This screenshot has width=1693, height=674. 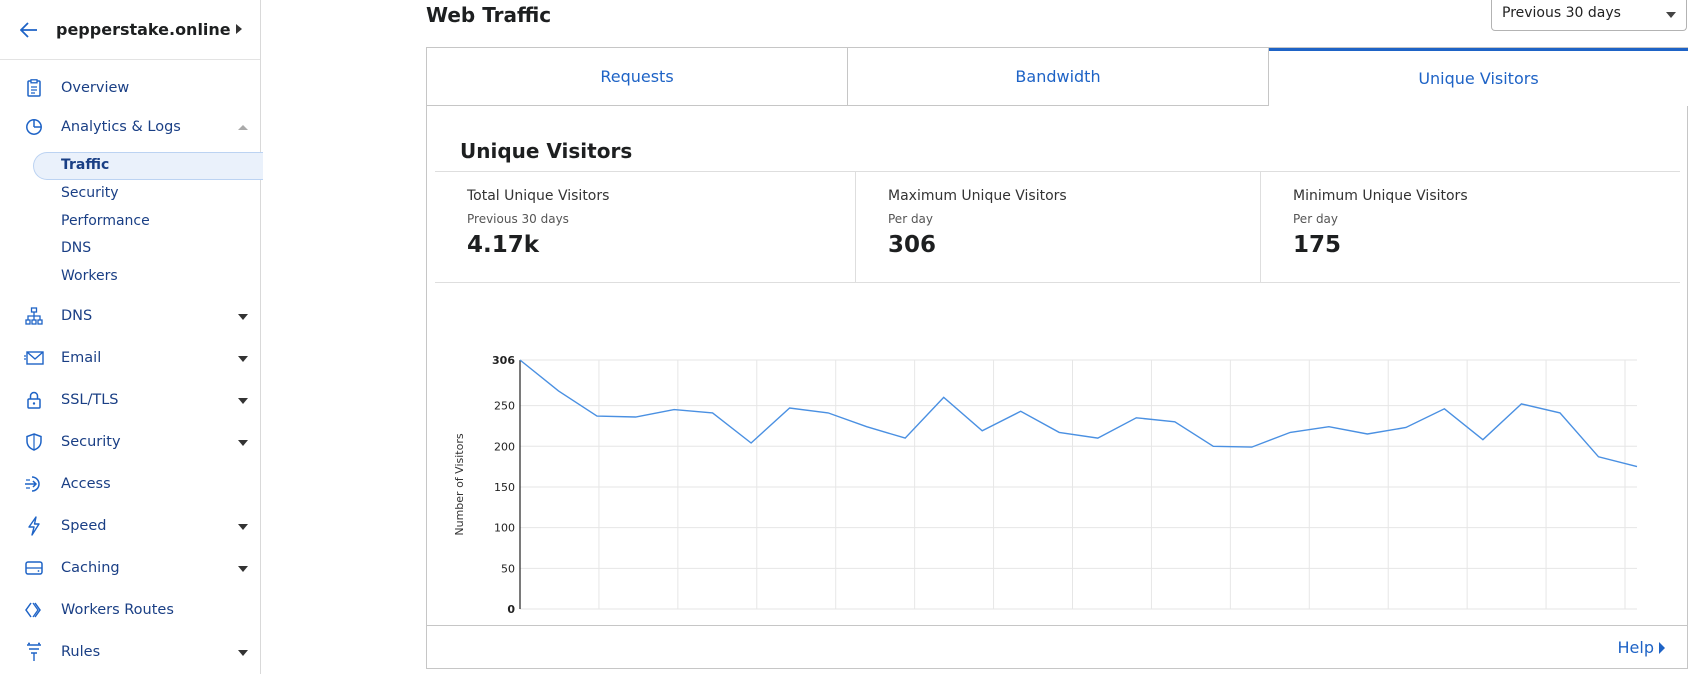 I want to click on sidebar-item-label: Security, so click(x=91, y=442).